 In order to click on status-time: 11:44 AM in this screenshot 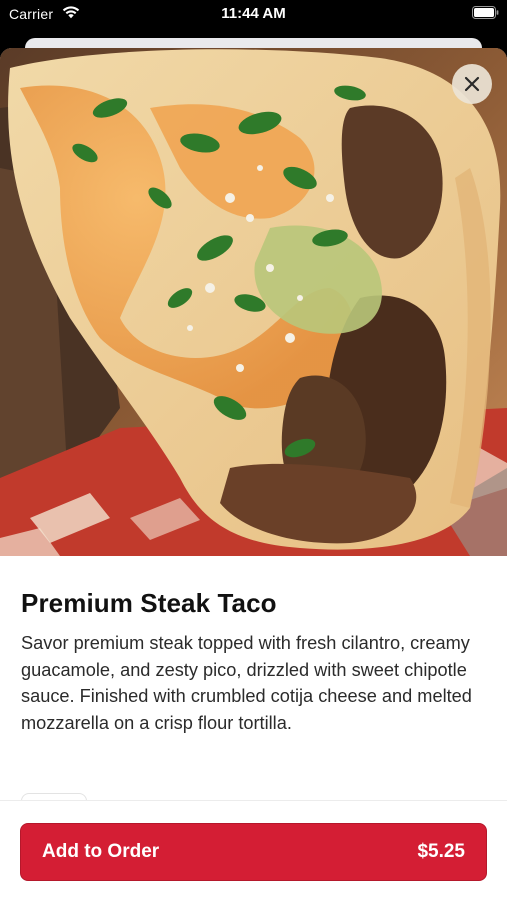, I will do `click(253, 13)`.